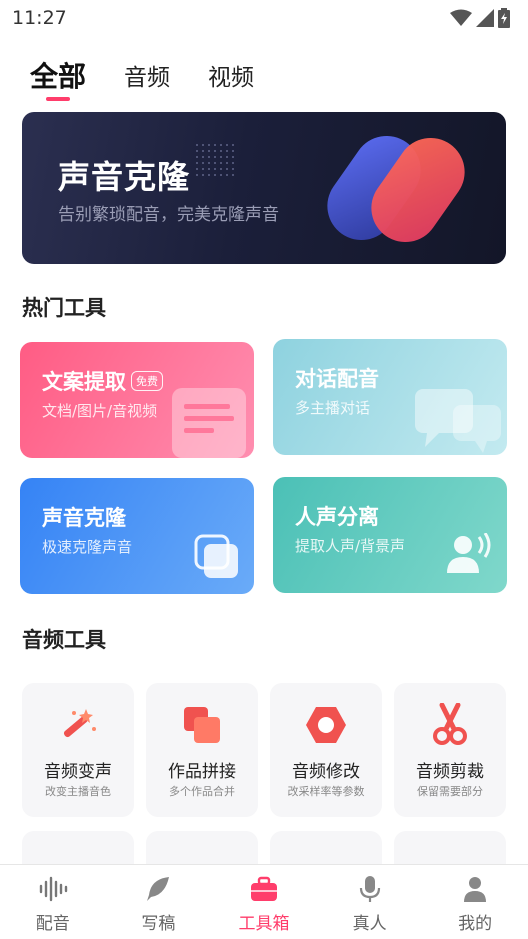 The image size is (528, 939). What do you see at coordinates (137, 536) in the screenshot?
I see `voice-clone-card: 声音克隆 极速克隆声音` at bounding box center [137, 536].